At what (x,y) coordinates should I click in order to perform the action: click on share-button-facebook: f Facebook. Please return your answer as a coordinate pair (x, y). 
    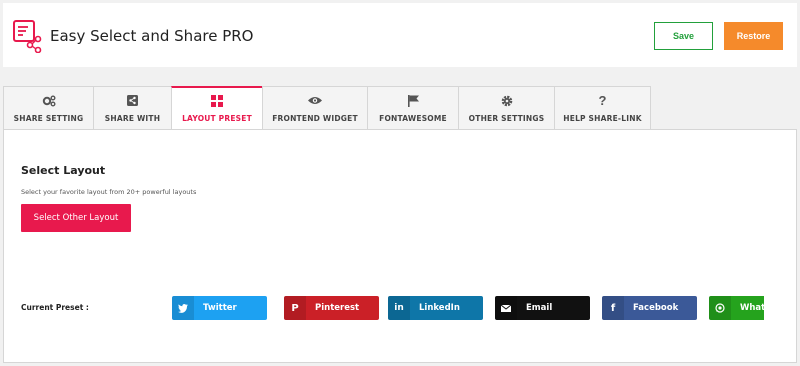
    Looking at the image, I should click on (649, 308).